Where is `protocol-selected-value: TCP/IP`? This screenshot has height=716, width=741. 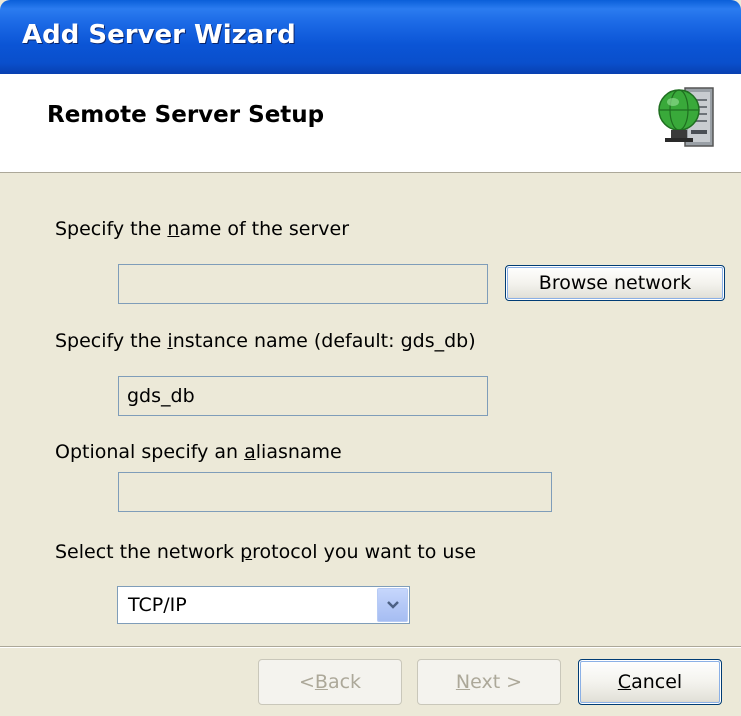 protocol-selected-value: TCP/IP is located at coordinates (157, 605).